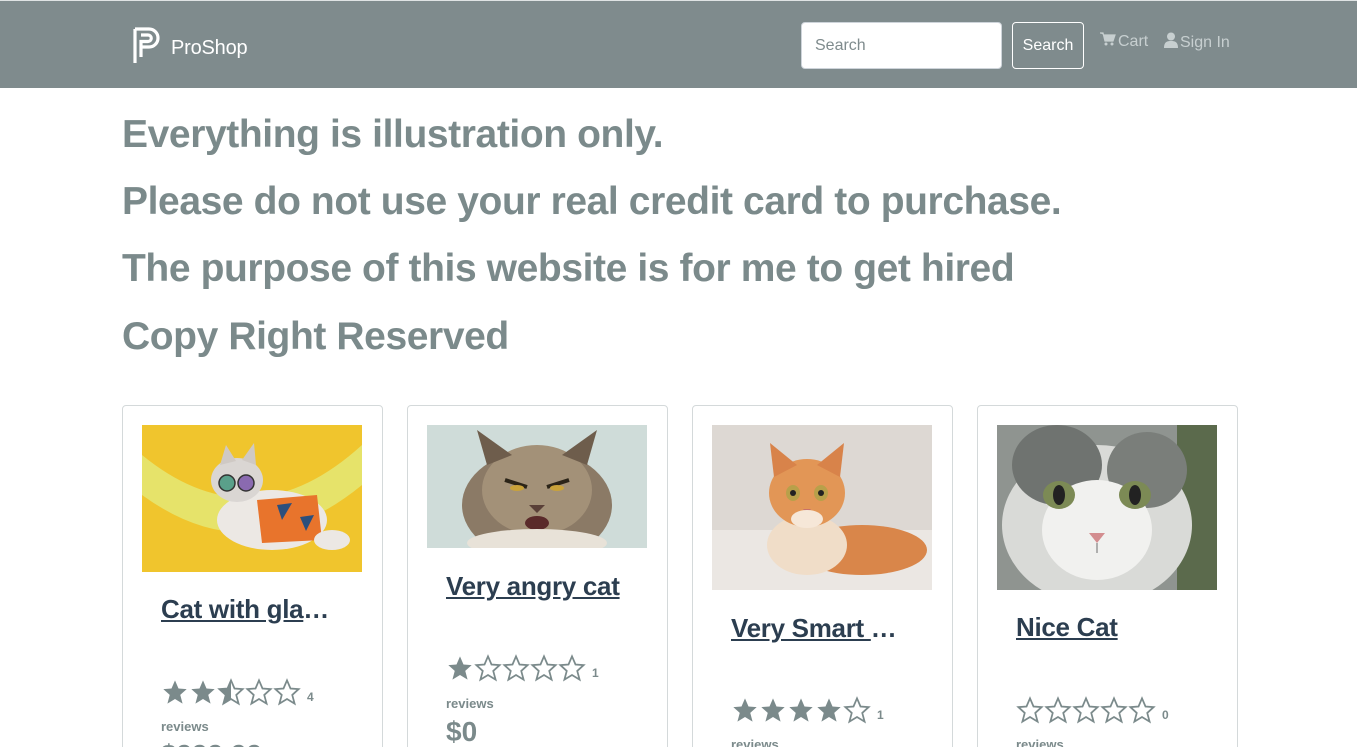 This screenshot has height=747, width=1357. I want to click on product-title-link: Very angry cat, so click(536, 586).